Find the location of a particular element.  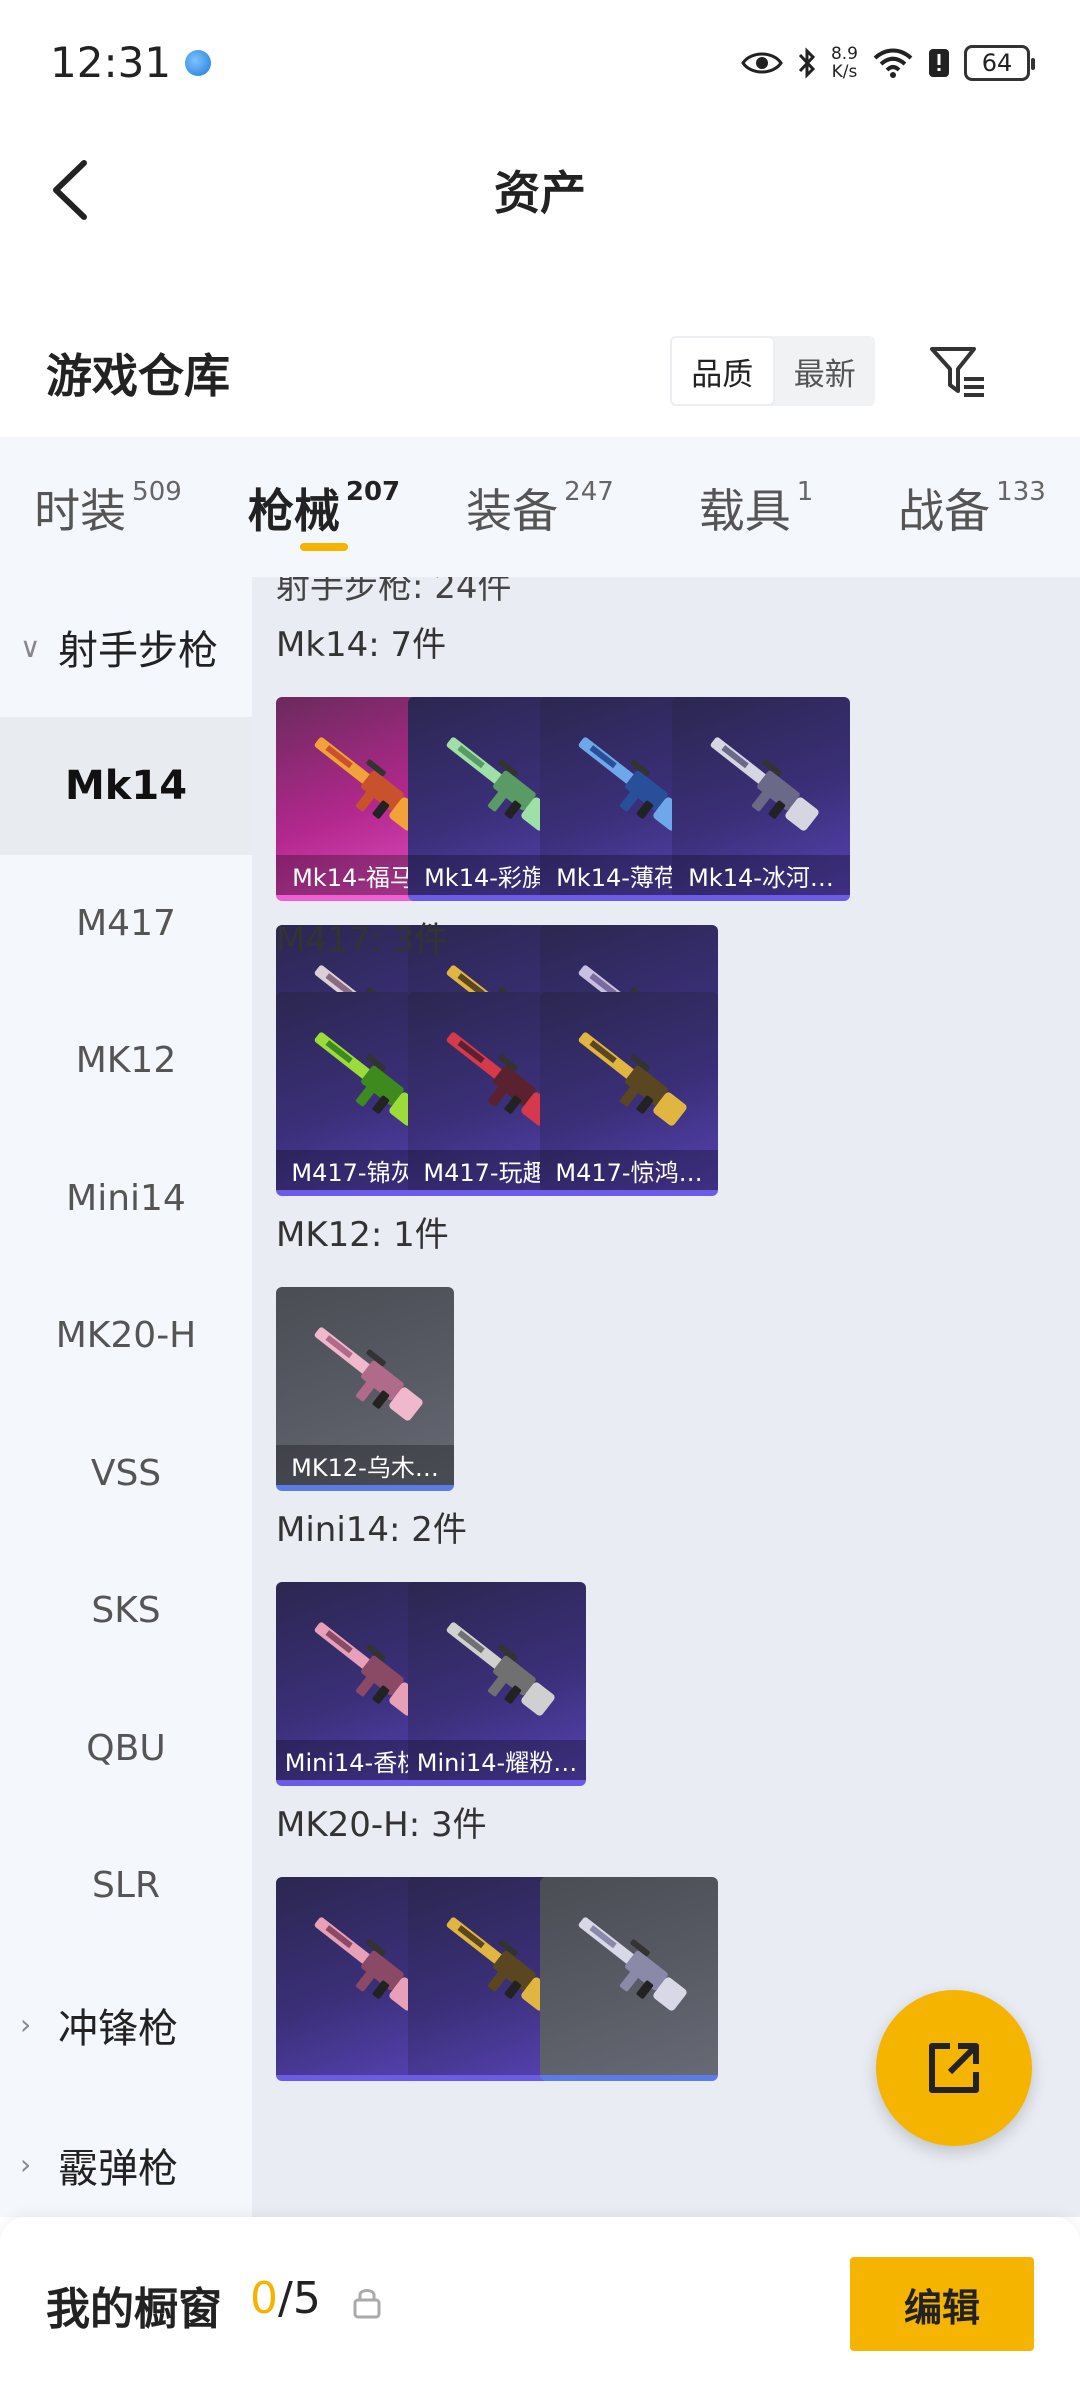

status-time: 12:31 is located at coordinates (111, 62).